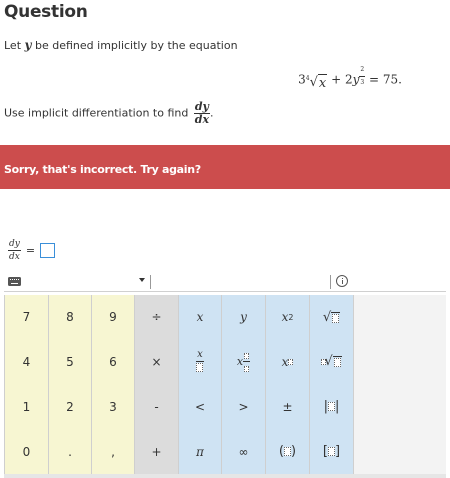 Image resolution: width=450 pixels, height=478 pixels. Describe the element at coordinates (331, 361) in the screenshot. I see `key-nth-root: √` at that location.